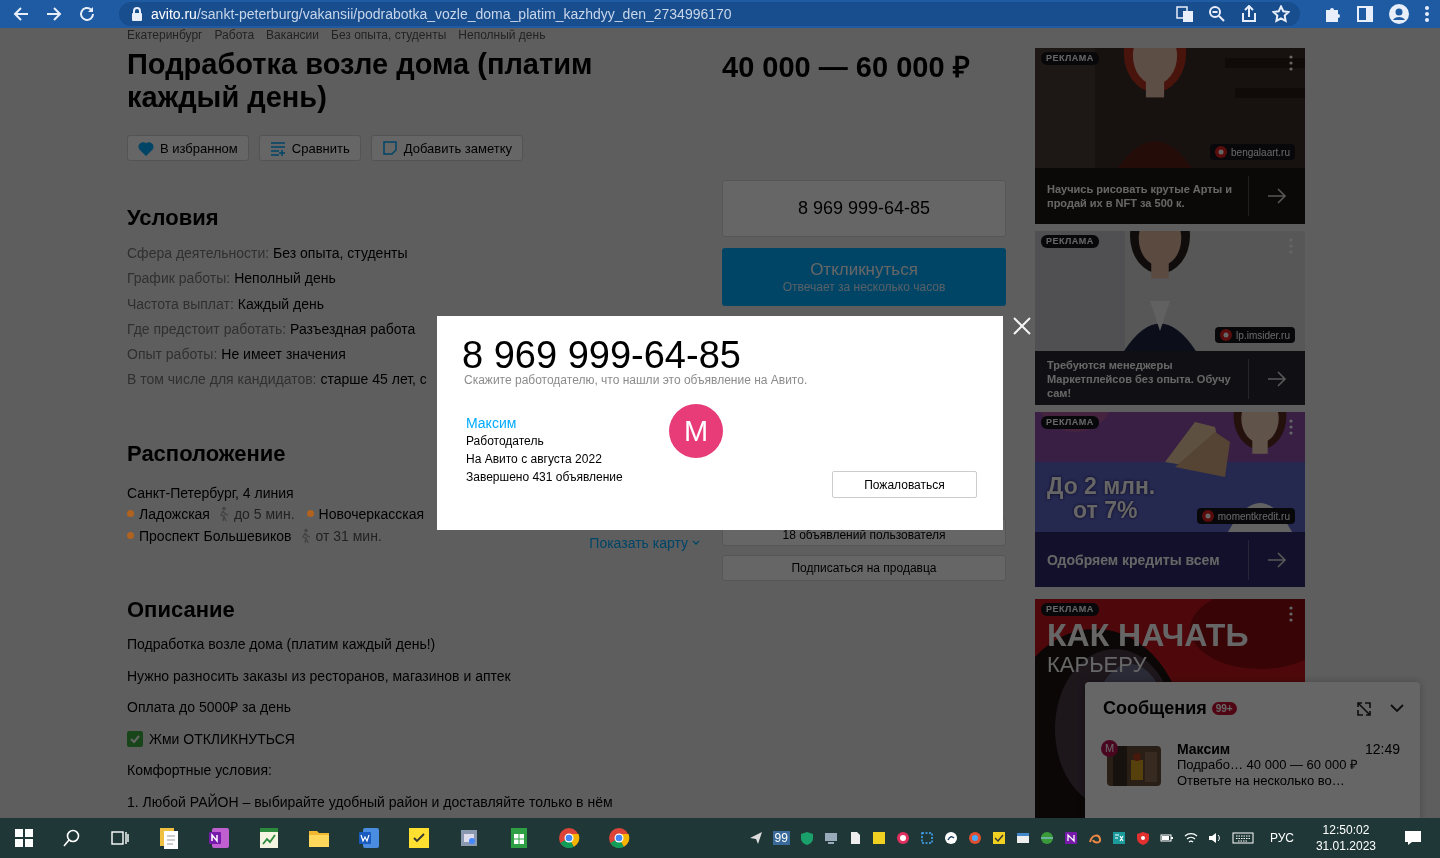  I want to click on reload-icon, so click(87, 14).